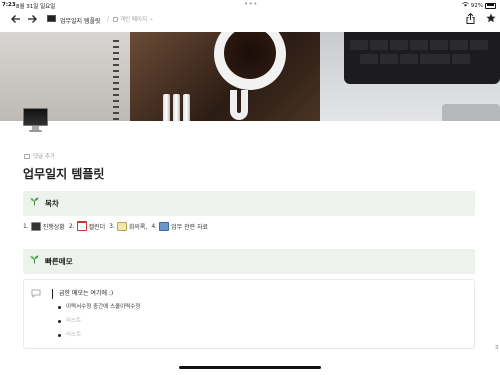  I want to click on arrow-right-icon, so click(32, 19).